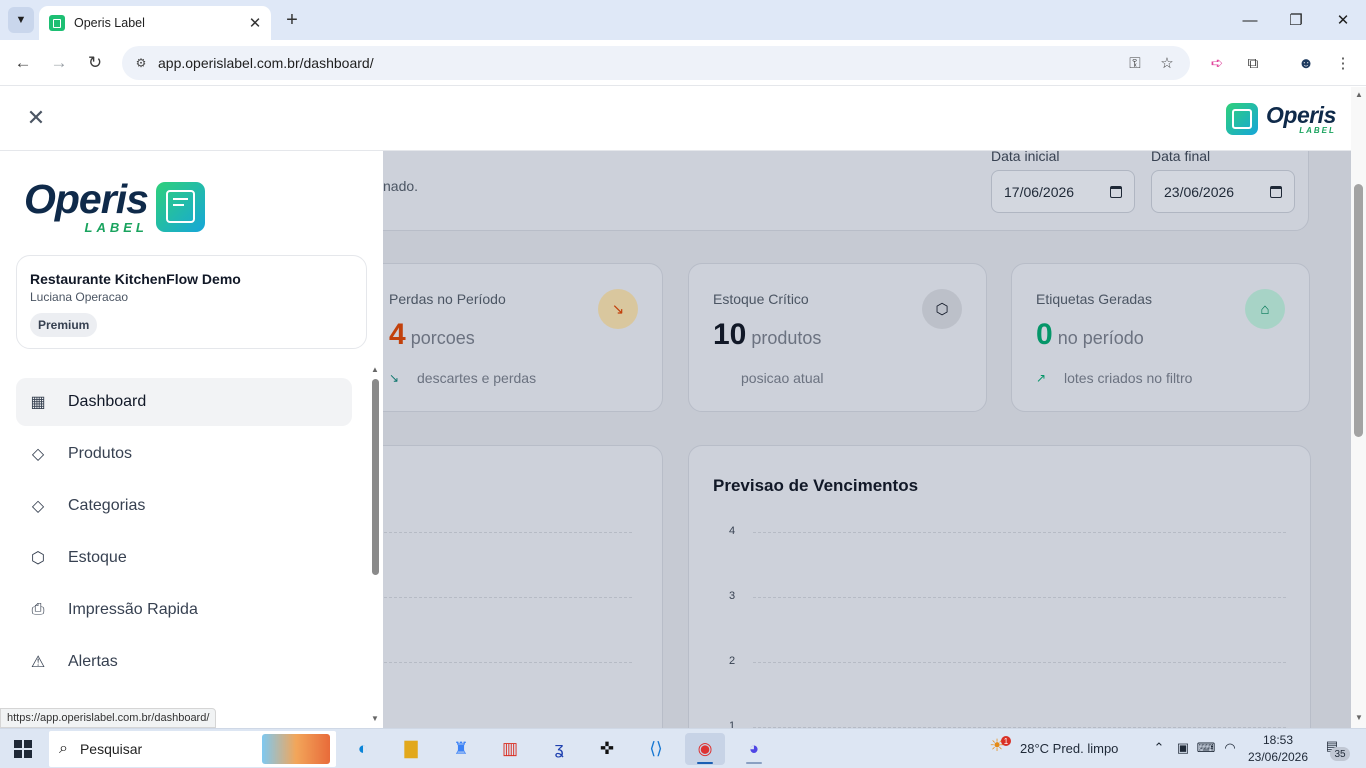 This screenshot has height=768, width=1366. I want to click on arrow-up-right-icon: ↗, so click(1041, 378).